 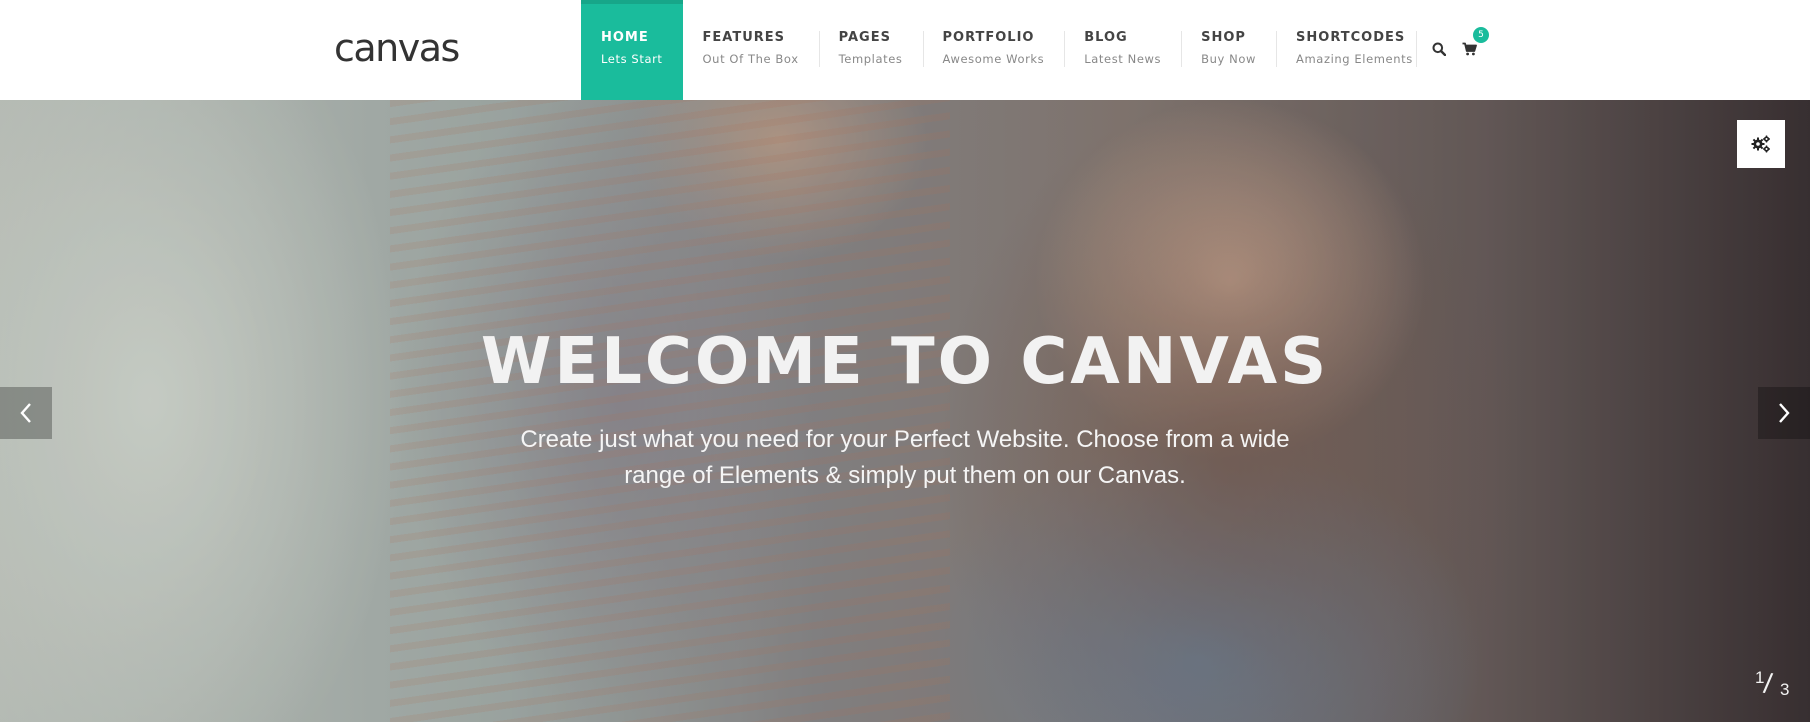 I want to click on nav-item-sublabel: Latest News, so click(x=1123, y=59).